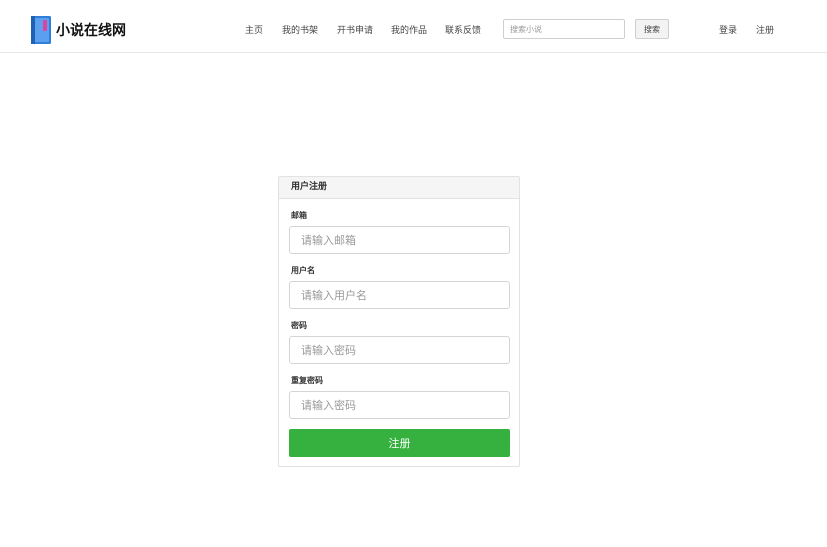 The width and height of the screenshot is (827, 547). I want to click on nav-item-feedback: 联系反馈, so click(463, 29).